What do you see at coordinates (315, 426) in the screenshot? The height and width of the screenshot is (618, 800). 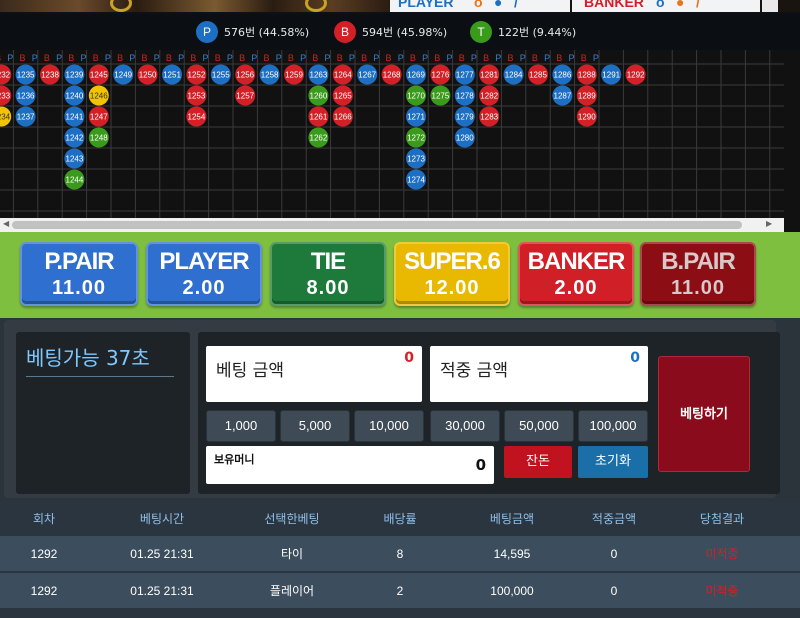 I see `chip-button: 5,000` at bounding box center [315, 426].